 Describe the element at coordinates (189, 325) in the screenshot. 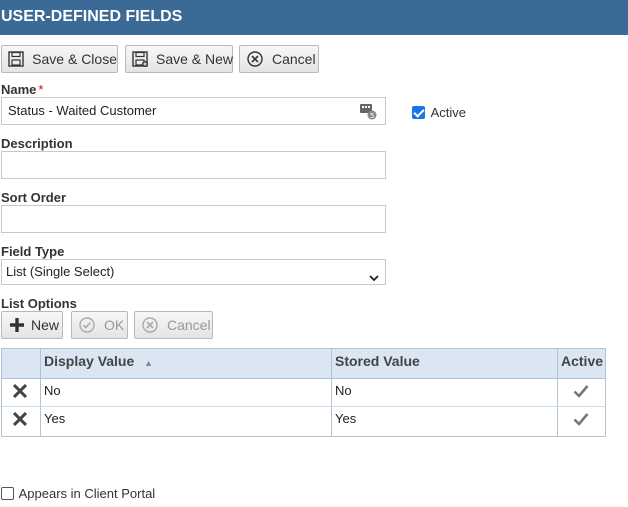

I see `cancel-option-label: Cancel` at that location.